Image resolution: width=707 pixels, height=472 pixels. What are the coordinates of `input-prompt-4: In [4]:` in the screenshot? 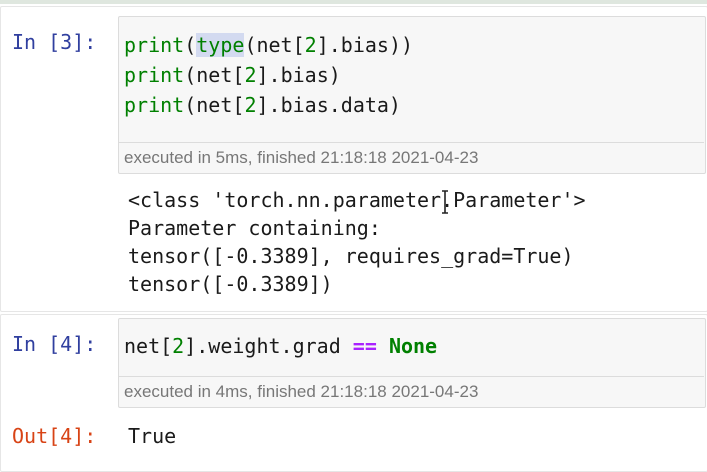 It's located at (54, 344).